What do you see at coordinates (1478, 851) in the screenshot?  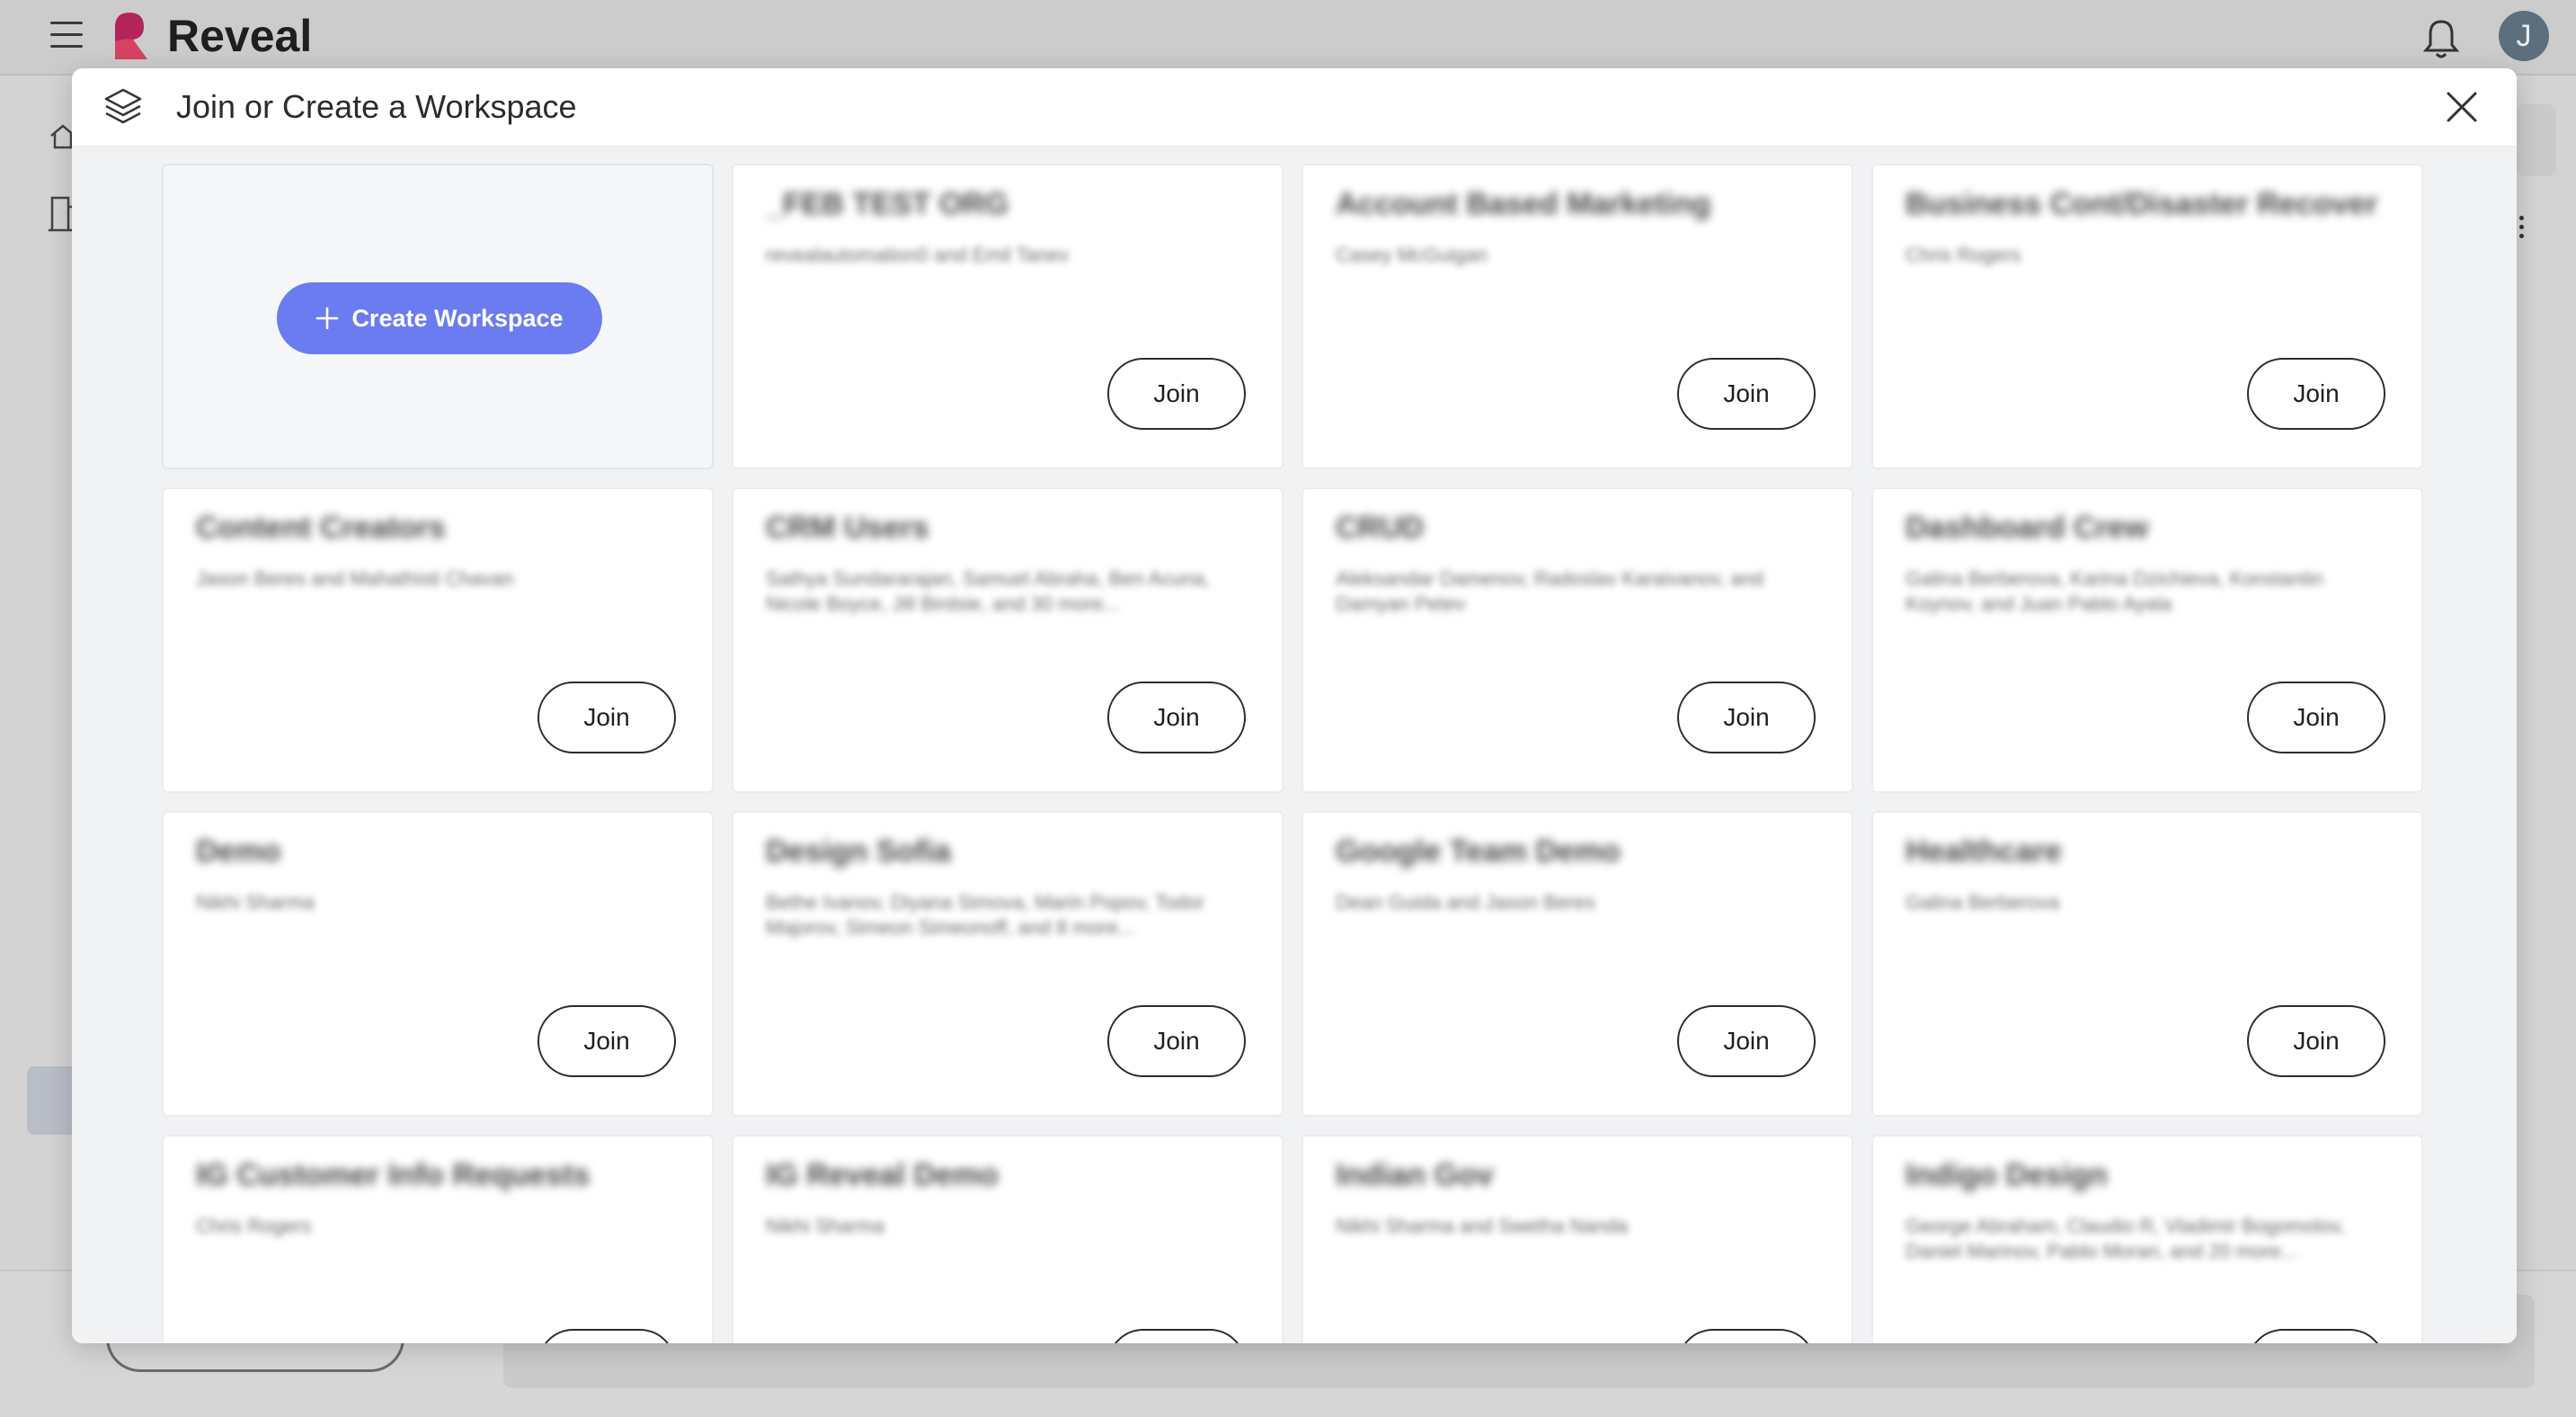 I see `workspace-name: Google Team Demo` at bounding box center [1478, 851].